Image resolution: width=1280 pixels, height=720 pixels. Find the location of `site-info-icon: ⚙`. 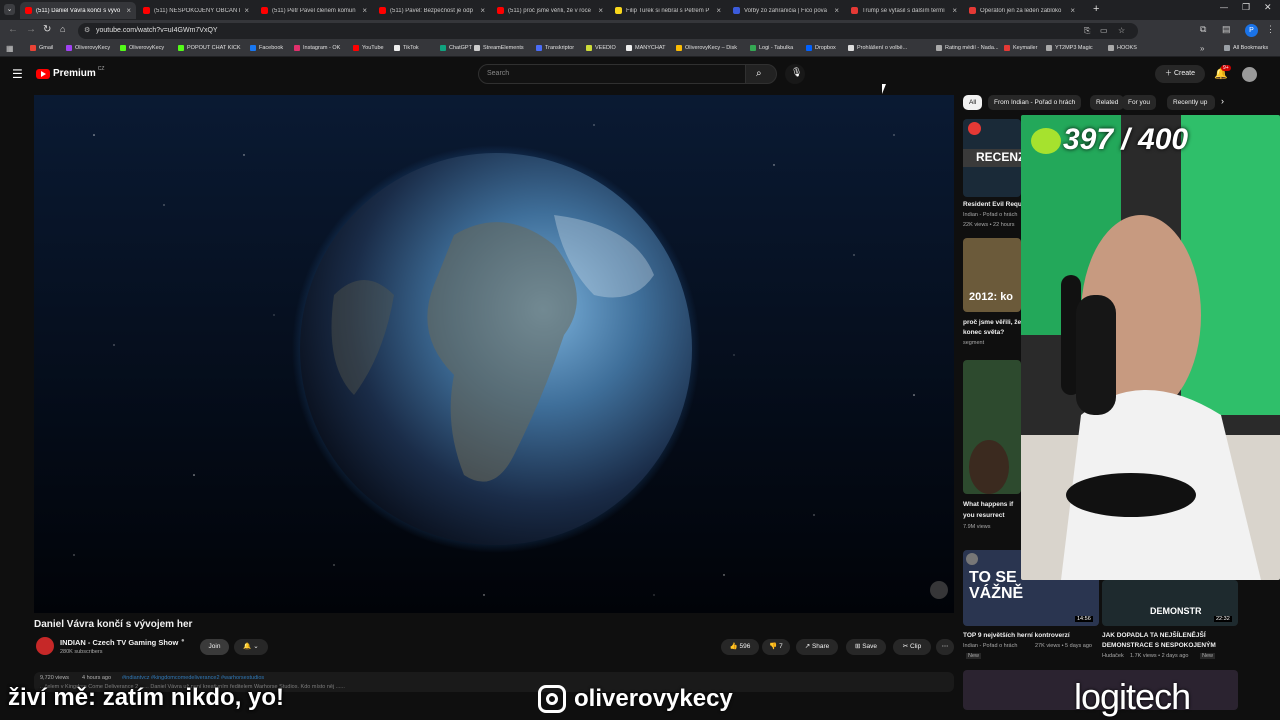

site-info-icon: ⚙ is located at coordinates (87, 31).